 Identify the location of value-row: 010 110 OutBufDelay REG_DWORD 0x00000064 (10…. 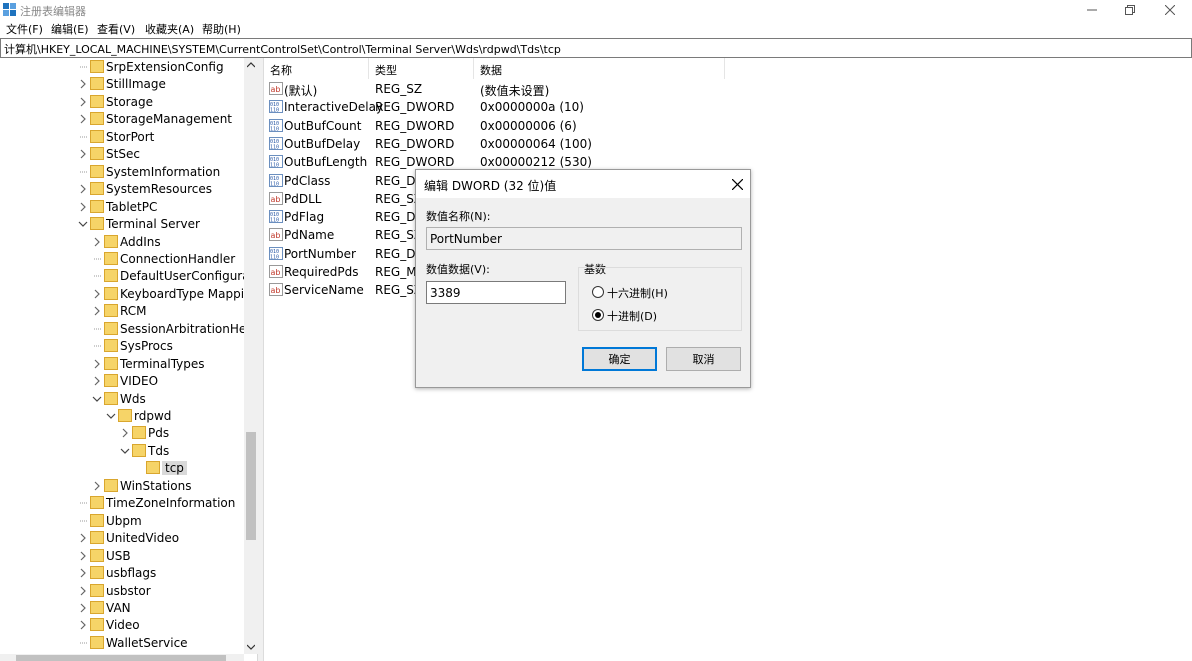
(728, 144).